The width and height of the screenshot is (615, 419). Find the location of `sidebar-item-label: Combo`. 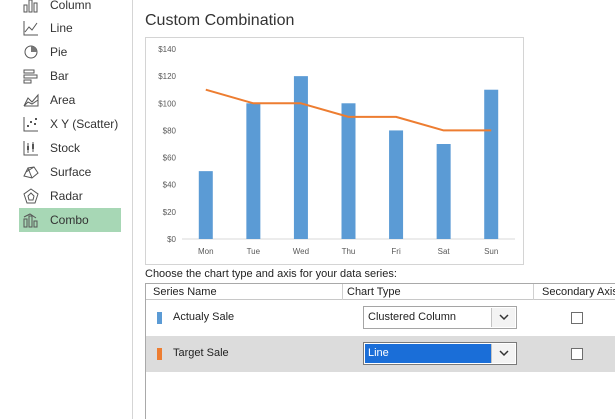

sidebar-item-label: Combo is located at coordinates (69, 220).